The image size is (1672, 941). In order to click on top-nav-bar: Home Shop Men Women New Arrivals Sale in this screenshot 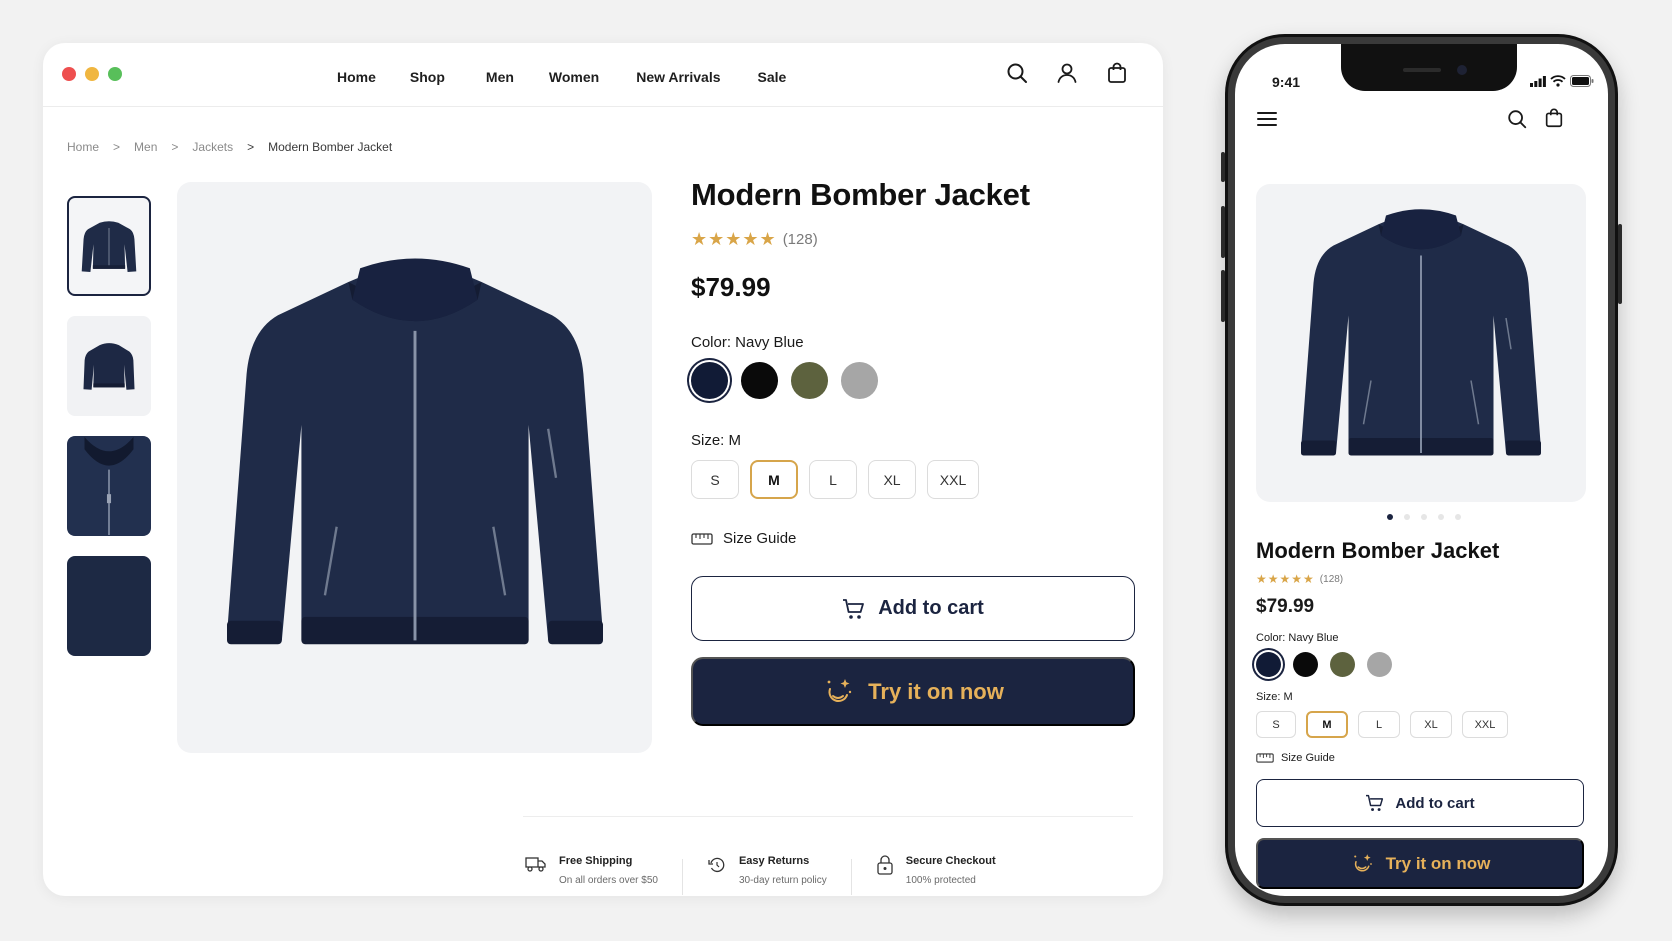, I will do `click(603, 75)`.